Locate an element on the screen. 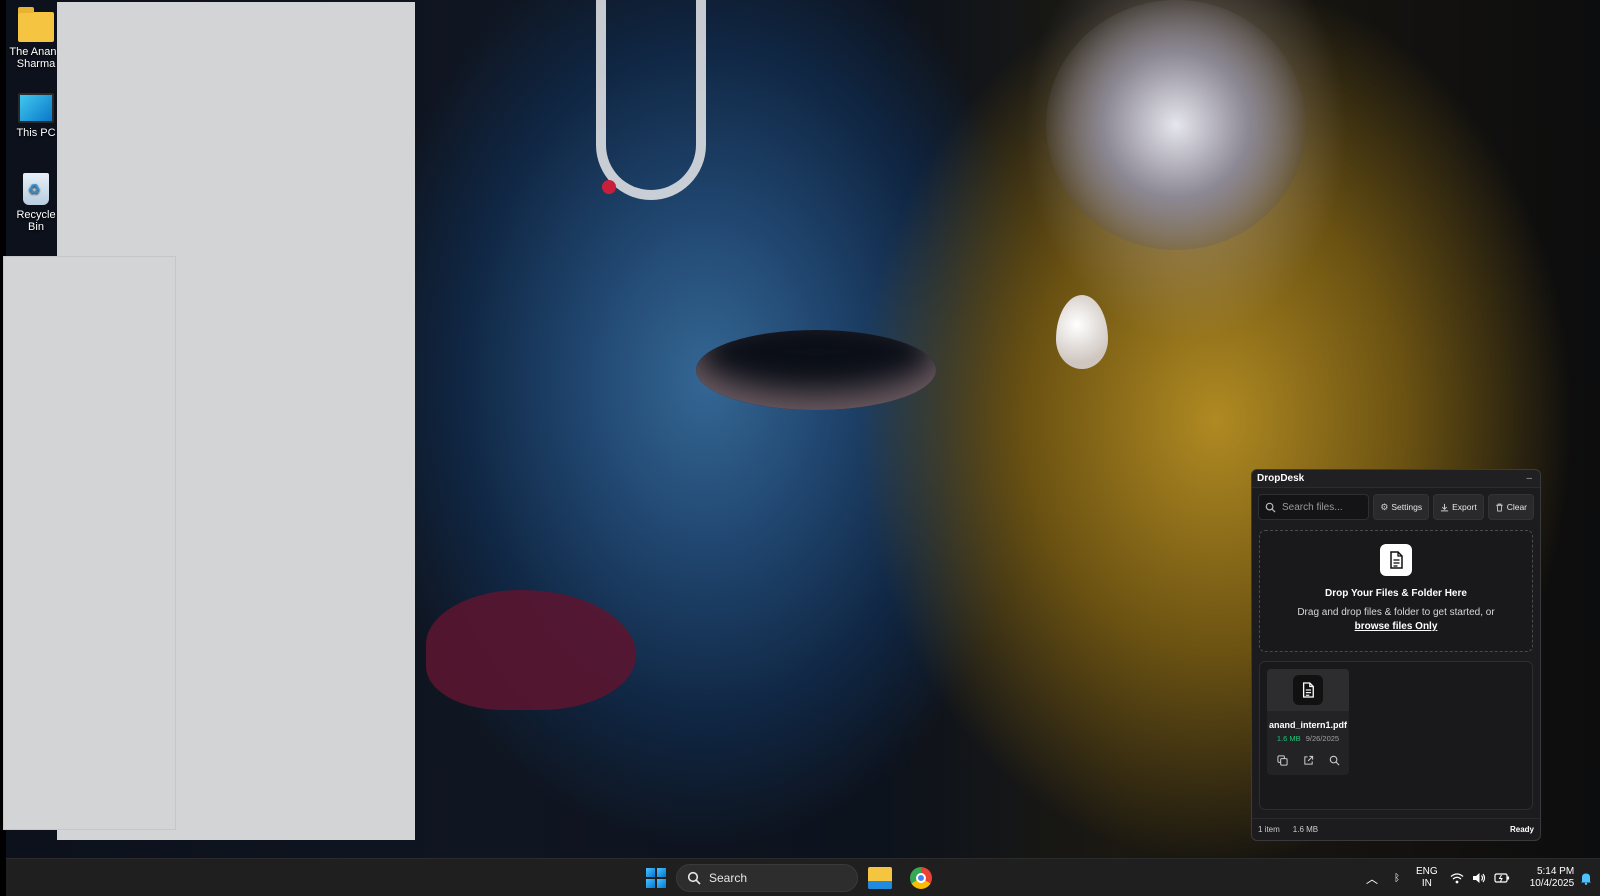 The image size is (1600, 896). settings-label: Settings is located at coordinates (1407, 507).